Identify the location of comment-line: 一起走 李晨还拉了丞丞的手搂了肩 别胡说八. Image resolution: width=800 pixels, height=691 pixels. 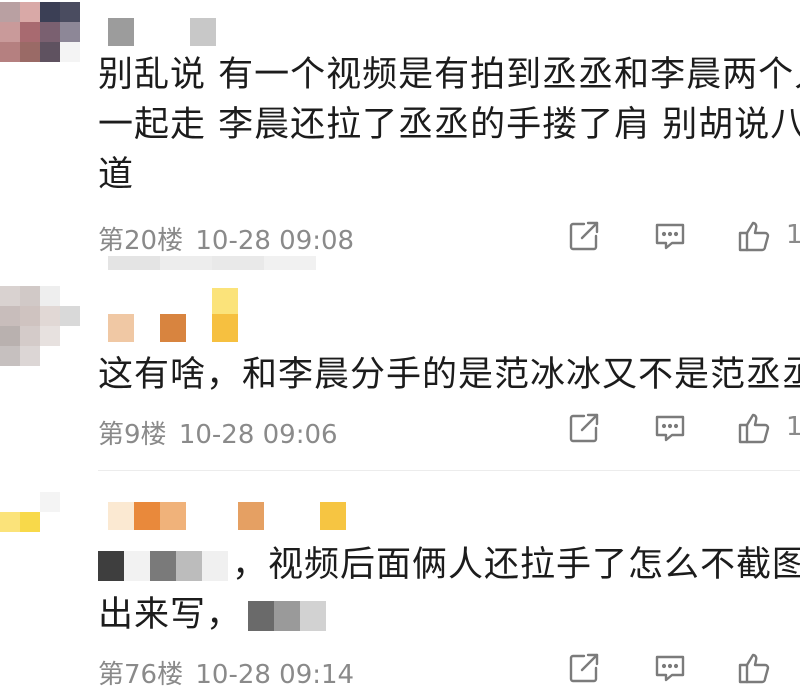
(449, 125).